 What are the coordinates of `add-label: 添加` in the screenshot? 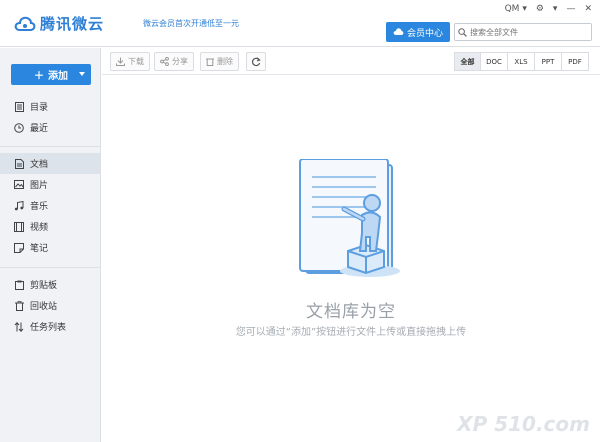 It's located at (58, 76).